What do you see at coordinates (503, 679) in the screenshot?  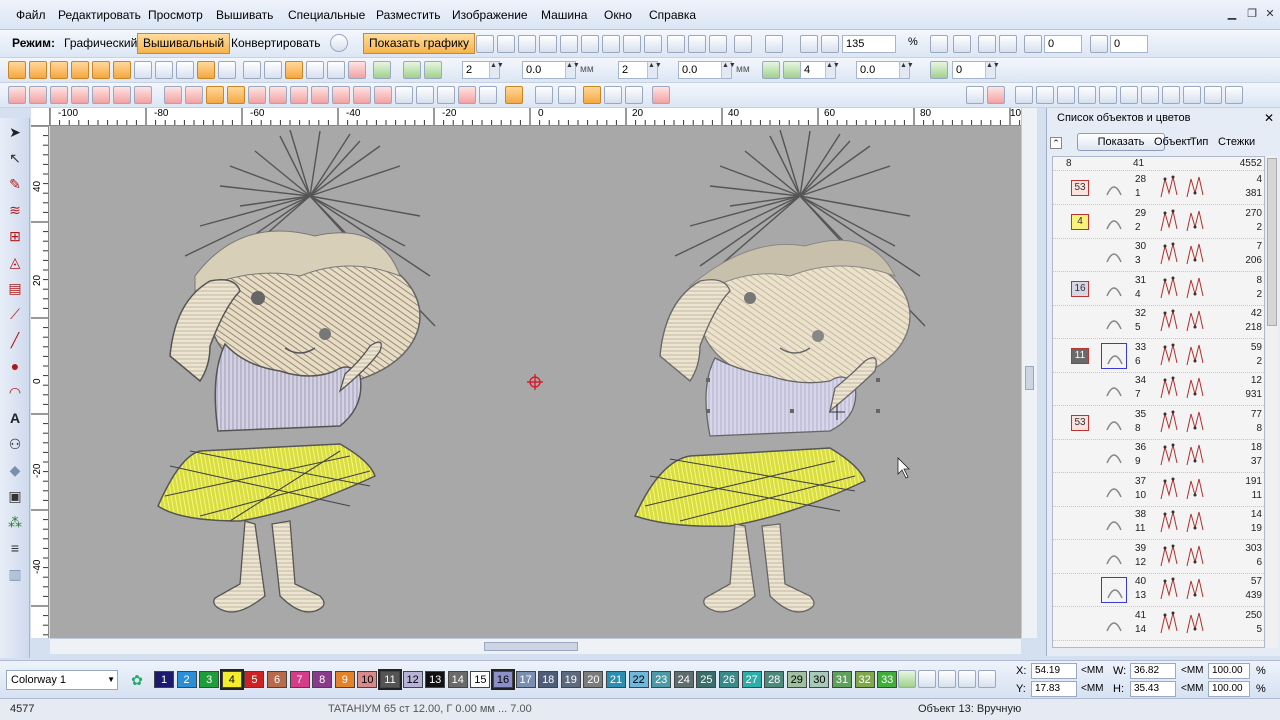 I see `color-swatch-16: 16` at bounding box center [503, 679].